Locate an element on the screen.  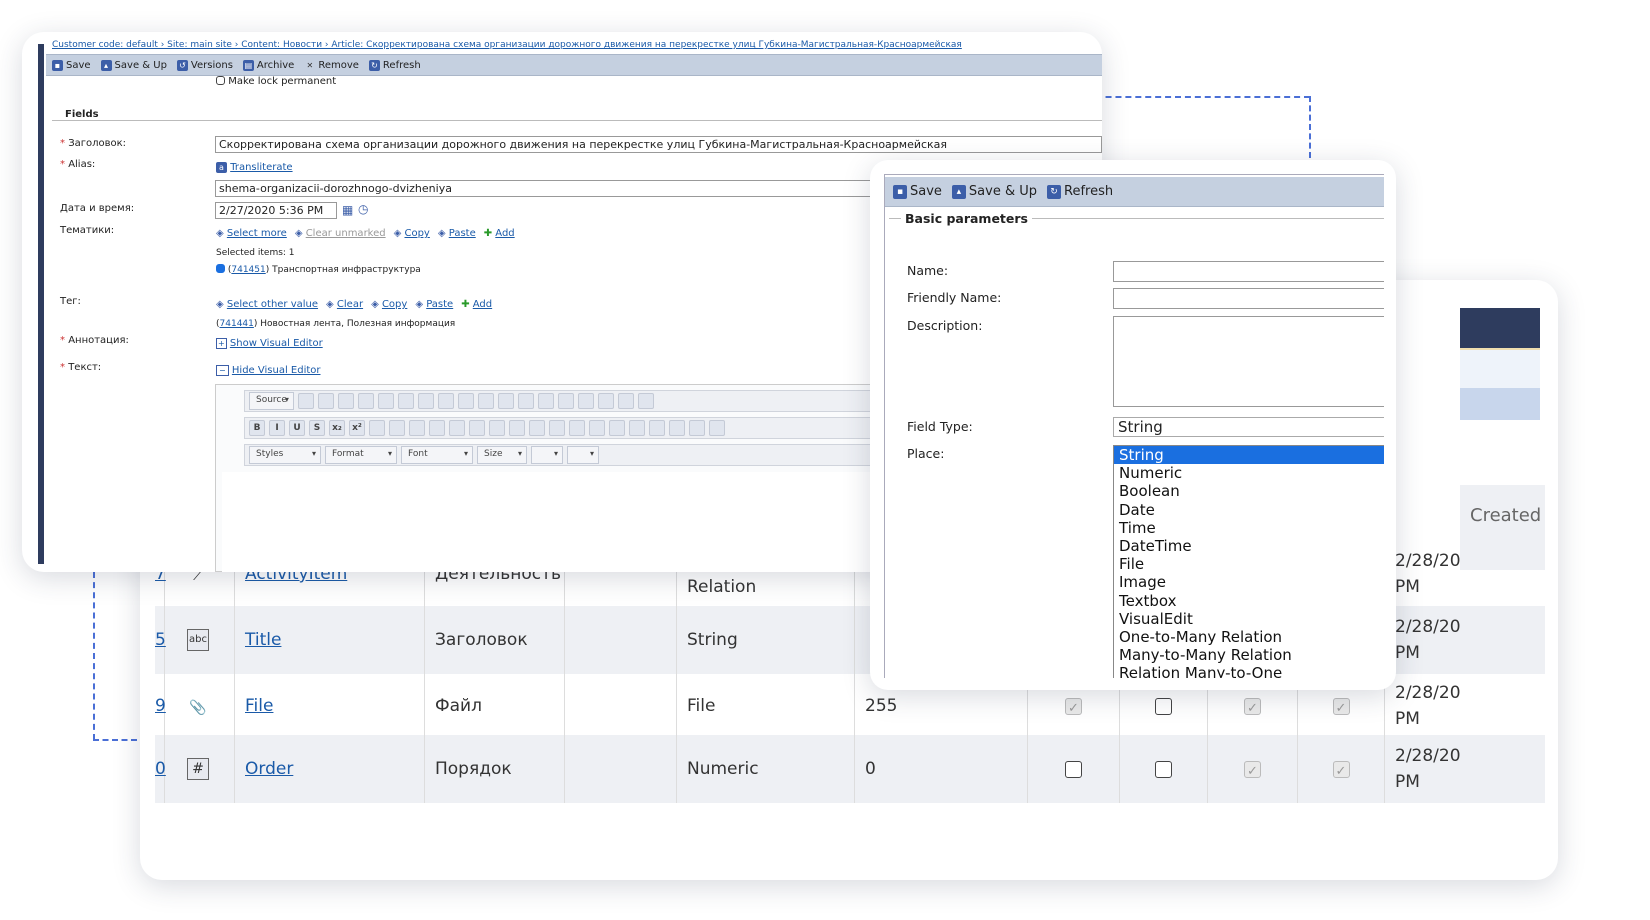
rte-format-xx-button: x₂ is located at coordinates (337, 428).